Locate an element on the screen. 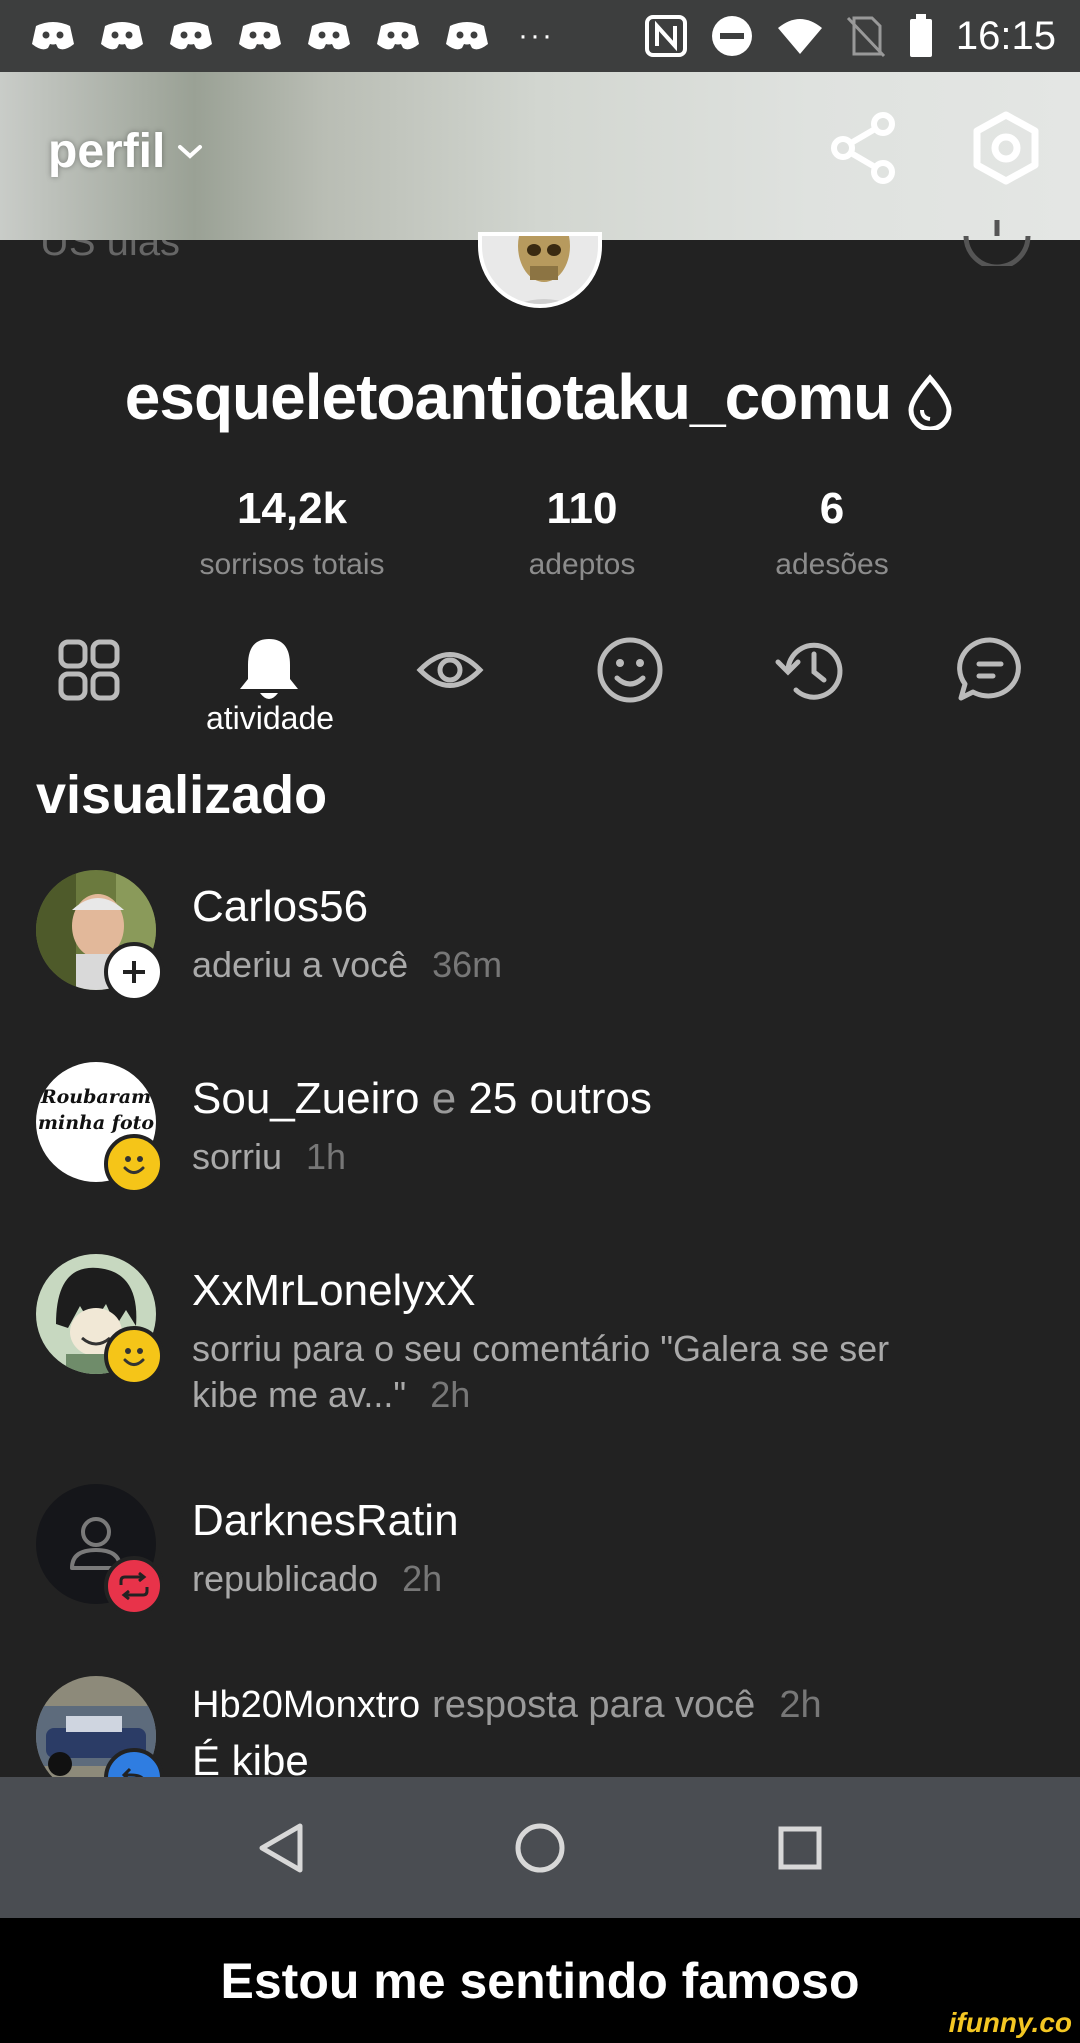  item-action: republicado 2h is located at coordinates (552, 1579).